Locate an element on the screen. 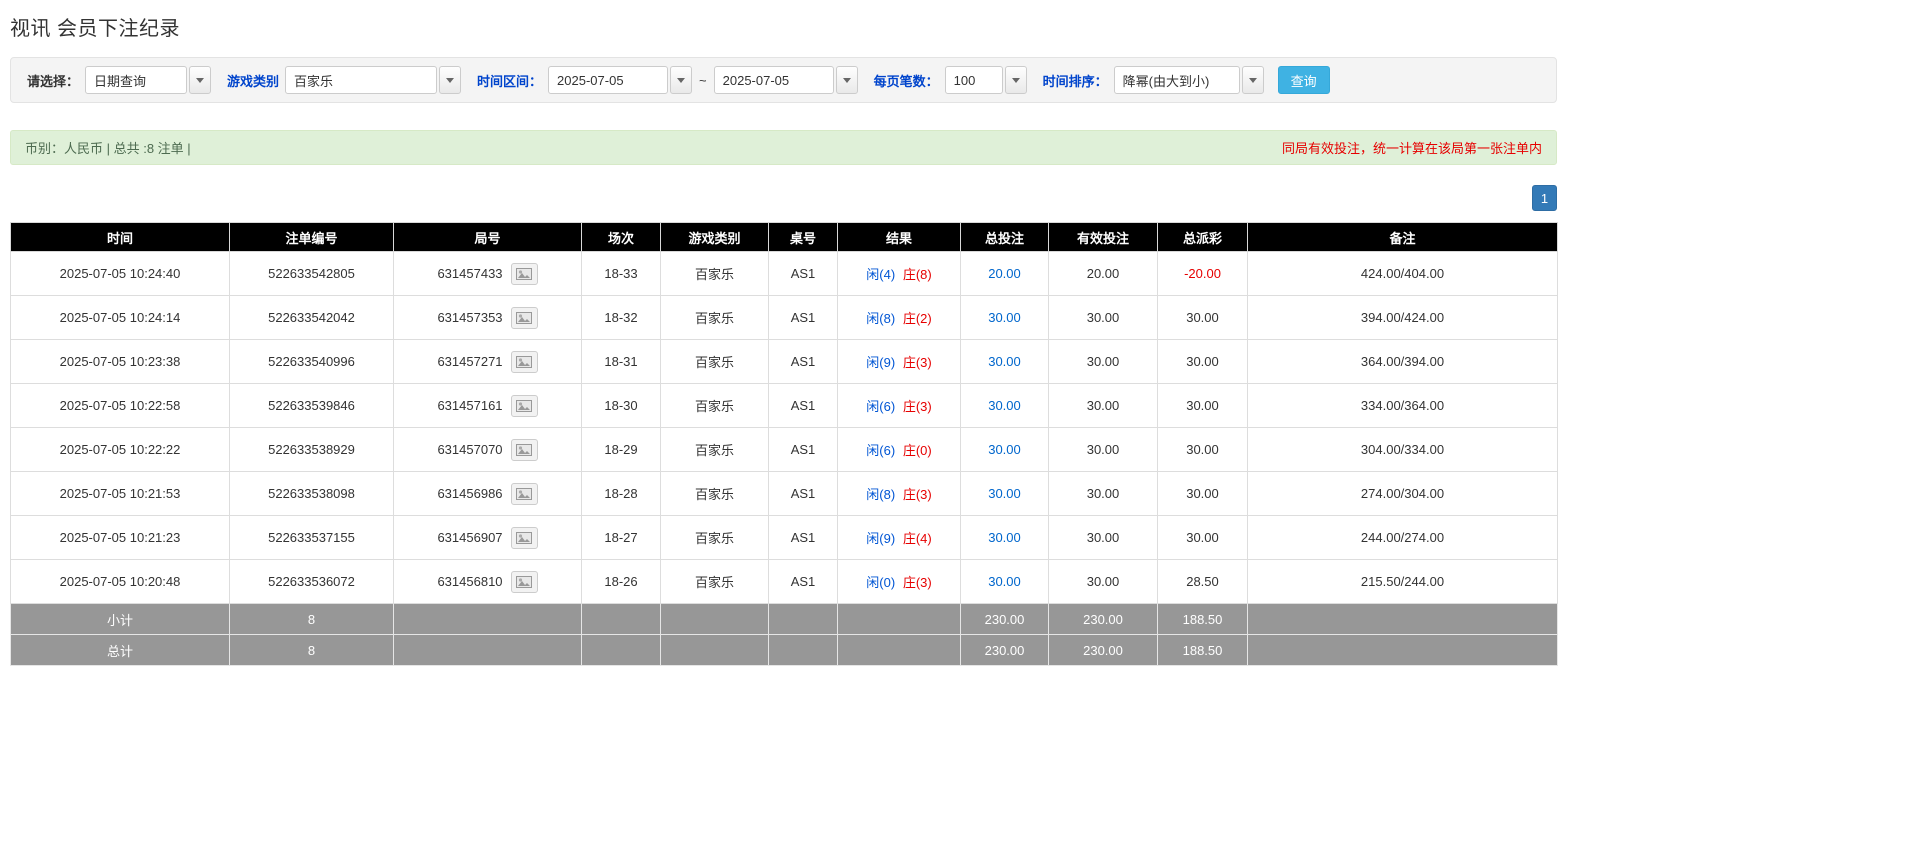  total-bet-link: 20.00 is located at coordinates (1004, 273).